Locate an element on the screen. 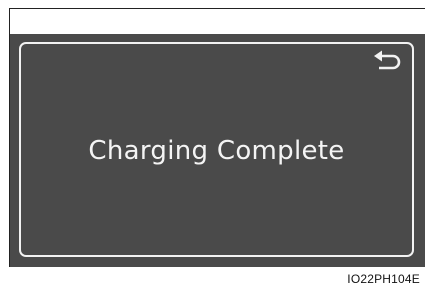  figure-code: IO22PH104E is located at coordinates (383, 279).